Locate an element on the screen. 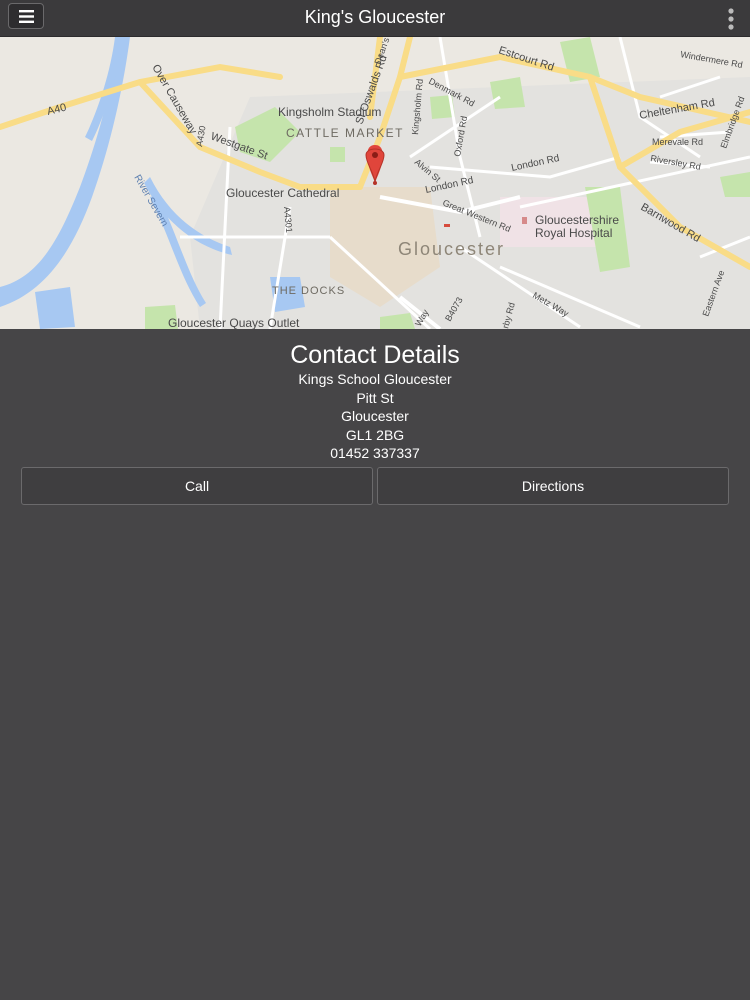 The height and width of the screenshot is (1000, 750). app-header: King's Gloucester is located at coordinates (375, 18).